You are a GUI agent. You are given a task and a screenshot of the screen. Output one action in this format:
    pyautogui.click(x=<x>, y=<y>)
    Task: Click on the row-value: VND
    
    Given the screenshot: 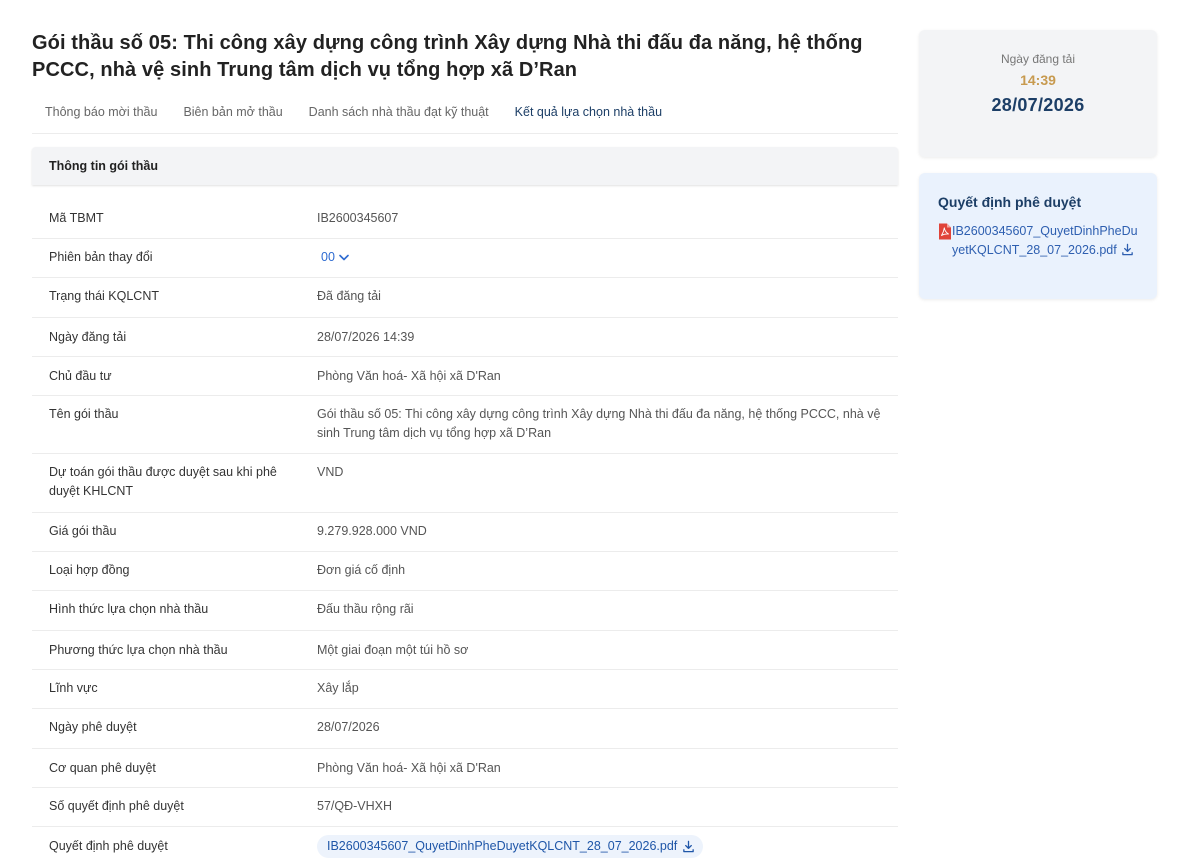 What is the action you would take?
    pyautogui.click(x=330, y=472)
    